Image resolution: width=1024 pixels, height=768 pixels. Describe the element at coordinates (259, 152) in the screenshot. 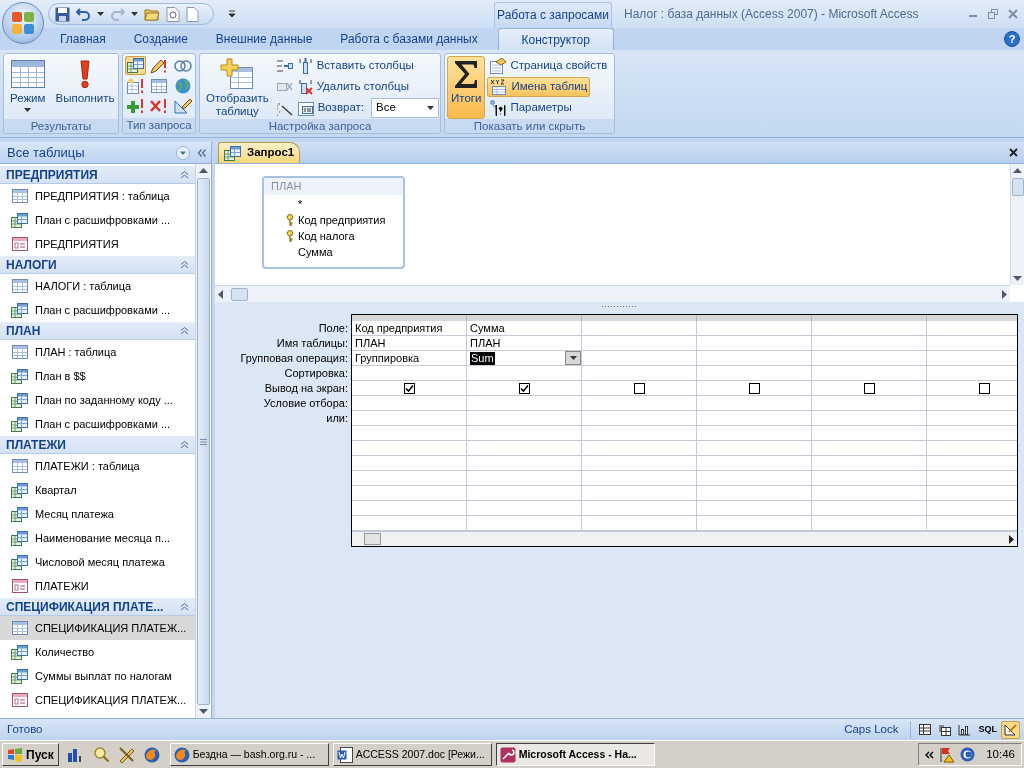

I see `document-tab: Запрос1` at that location.